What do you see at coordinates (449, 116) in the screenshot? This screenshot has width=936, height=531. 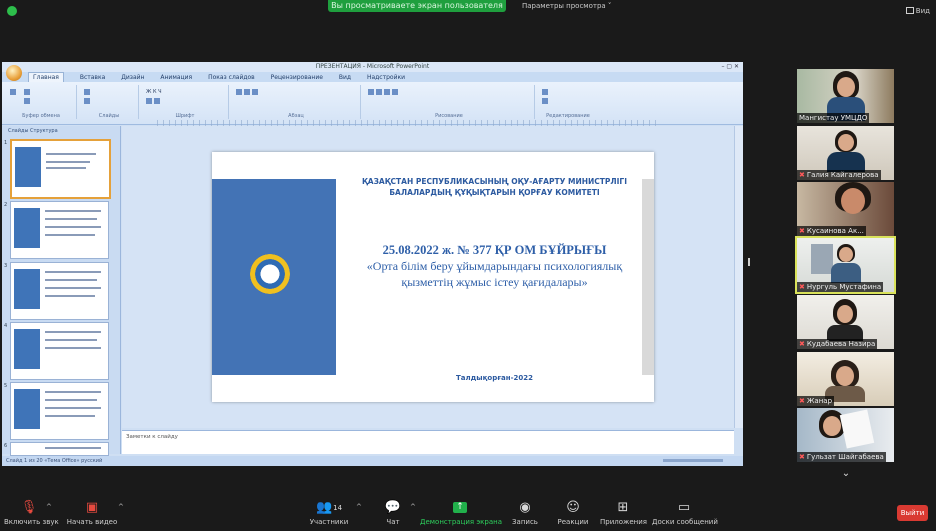 I see `ribbon-group-label: Рисование` at bounding box center [449, 116].